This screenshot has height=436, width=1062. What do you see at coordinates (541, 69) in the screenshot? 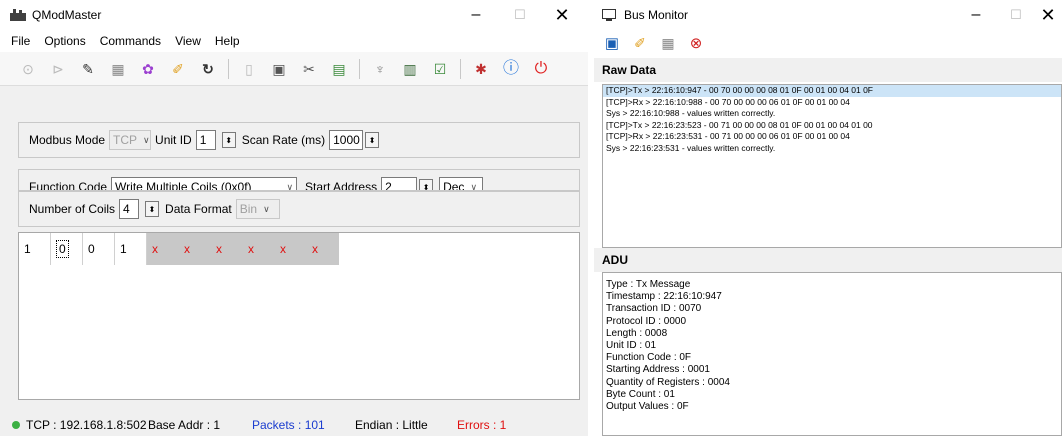
I see `exit-icon: ⏻` at bounding box center [541, 69].